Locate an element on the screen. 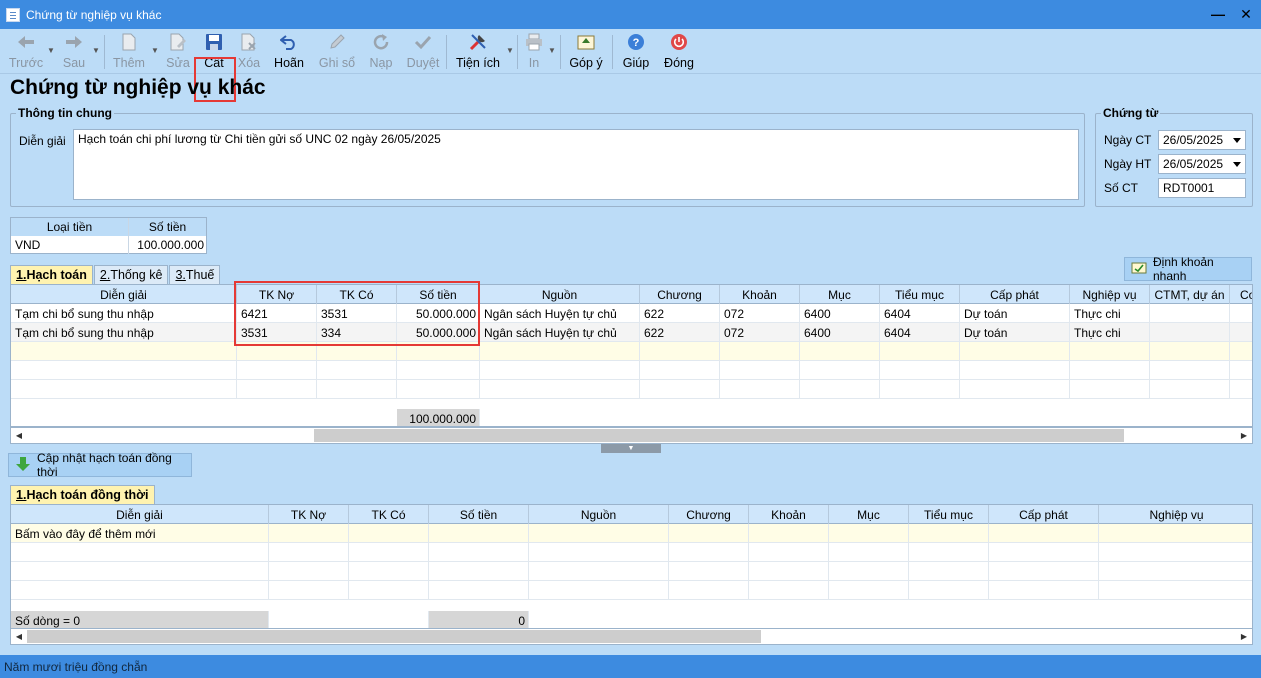  col-category: Mục is located at coordinates (840, 294).